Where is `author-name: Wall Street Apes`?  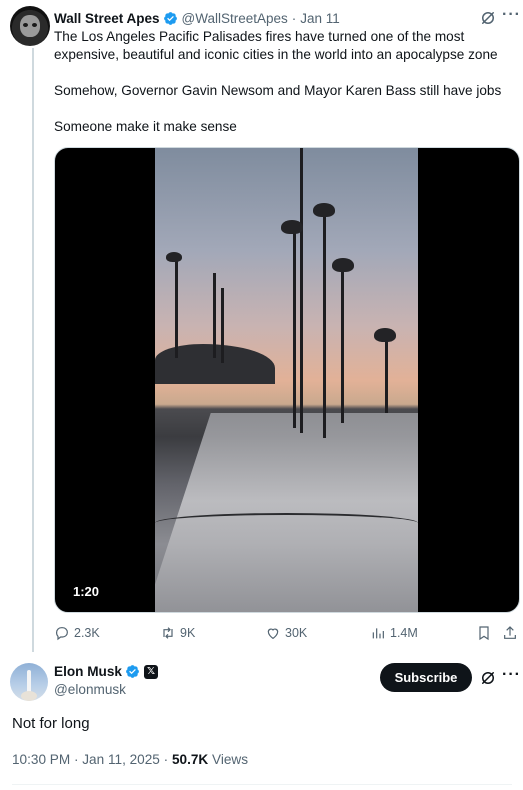
author-name: Wall Street Apes is located at coordinates (107, 18).